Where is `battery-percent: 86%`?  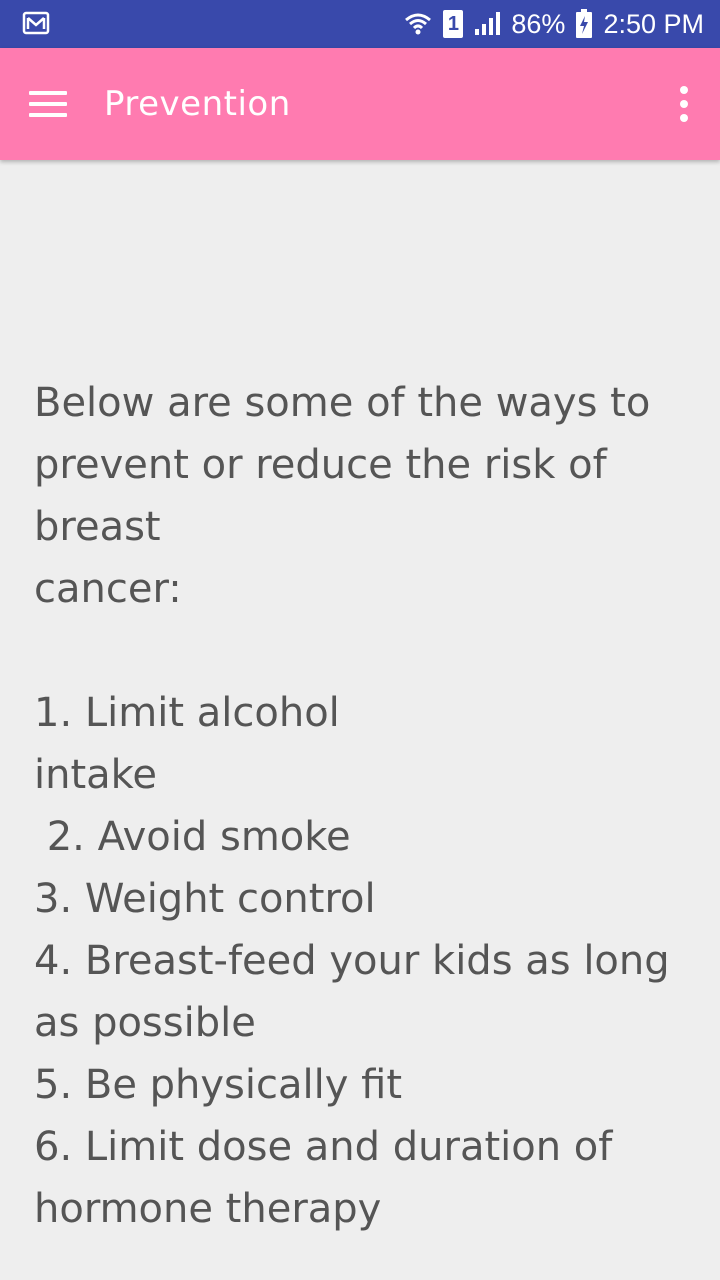
battery-percent: 86% is located at coordinates (538, 23).